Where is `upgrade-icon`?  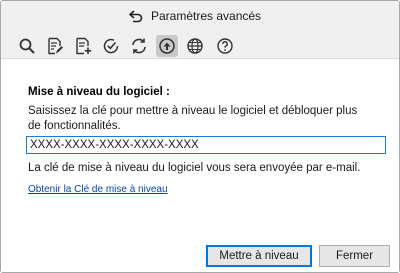
upgrade-icon is located at coordinates (167, 46).